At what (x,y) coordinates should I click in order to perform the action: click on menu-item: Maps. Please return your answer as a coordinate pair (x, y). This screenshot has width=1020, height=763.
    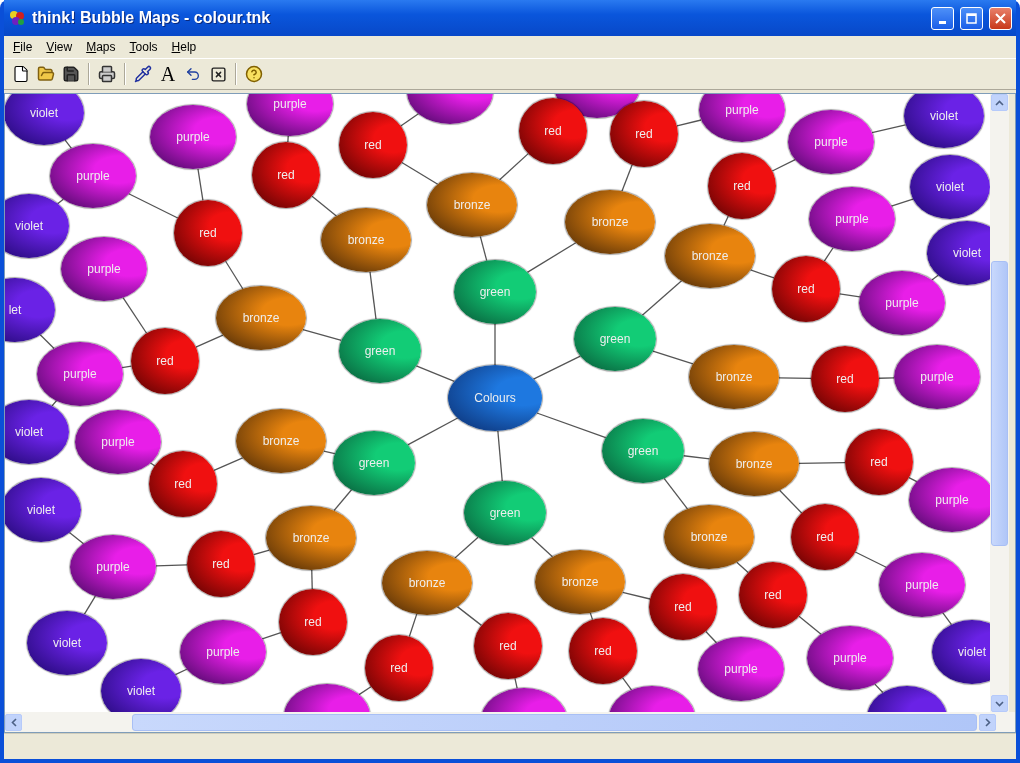
    Looking at the image, I should click on (101, 47).